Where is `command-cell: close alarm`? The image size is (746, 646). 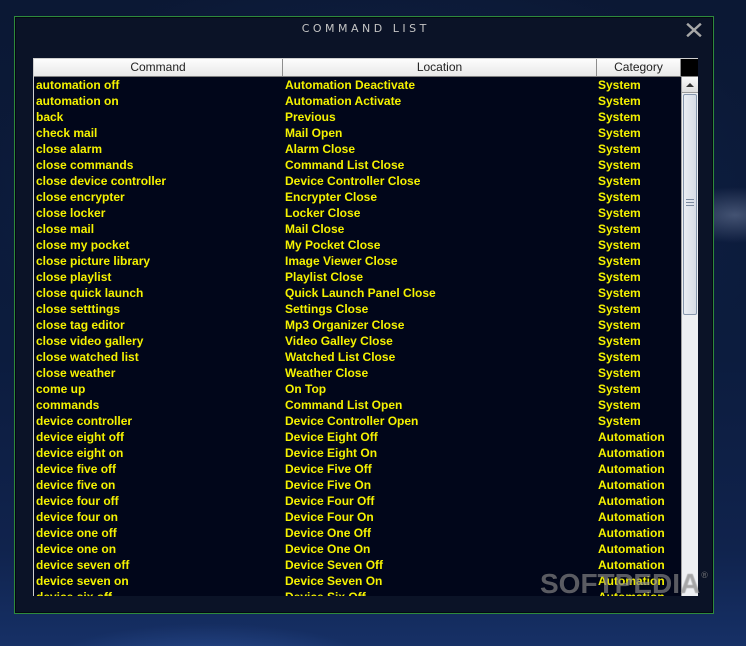
command-cell: close alarm is located at coordinates (158, 149).